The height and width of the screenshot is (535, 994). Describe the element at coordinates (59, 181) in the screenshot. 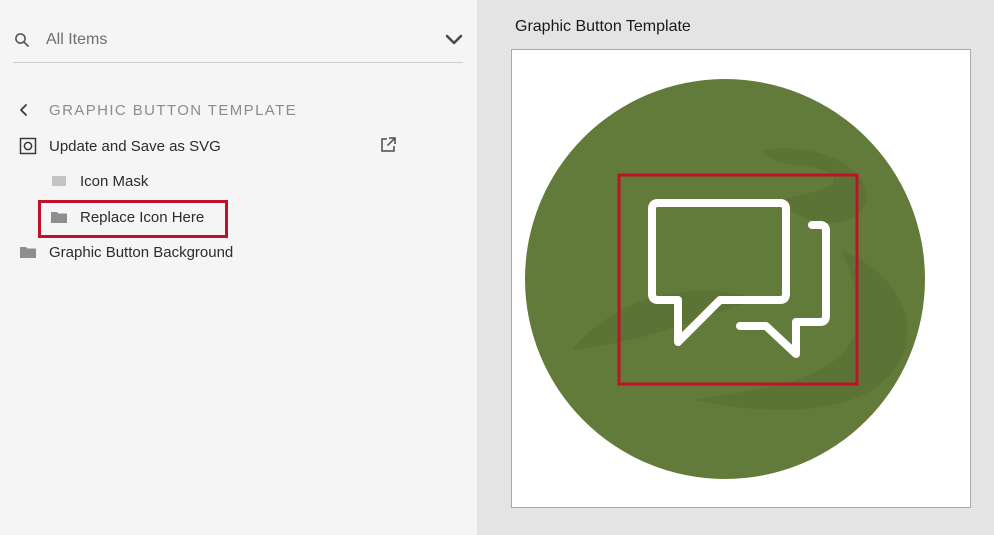

I see `gray-rect-icon` at that location.